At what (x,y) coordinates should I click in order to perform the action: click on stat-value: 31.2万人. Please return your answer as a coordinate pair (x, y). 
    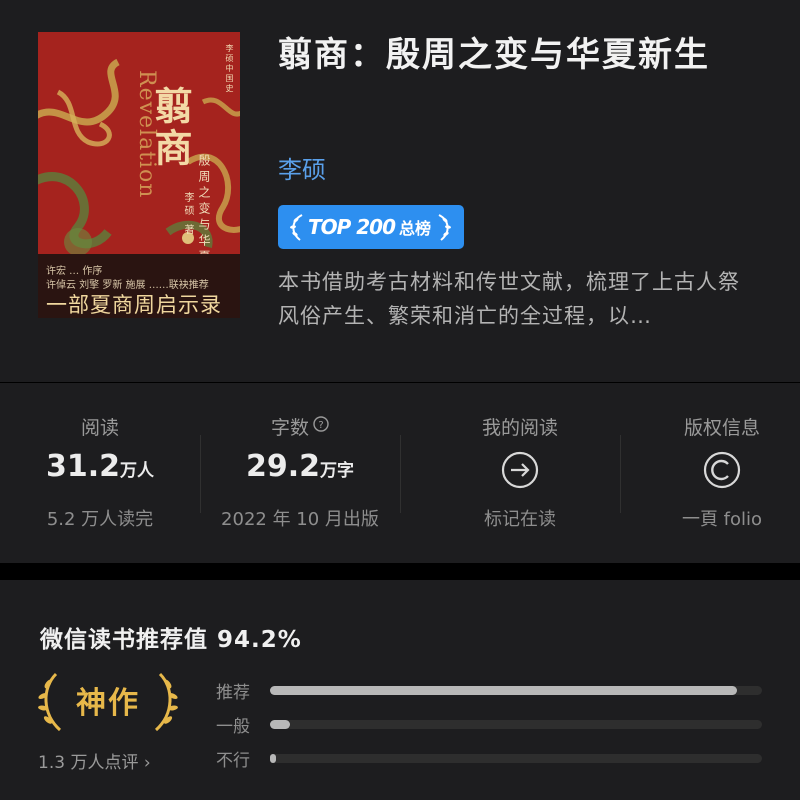
    Looking at the image, I should click on (100, 466).